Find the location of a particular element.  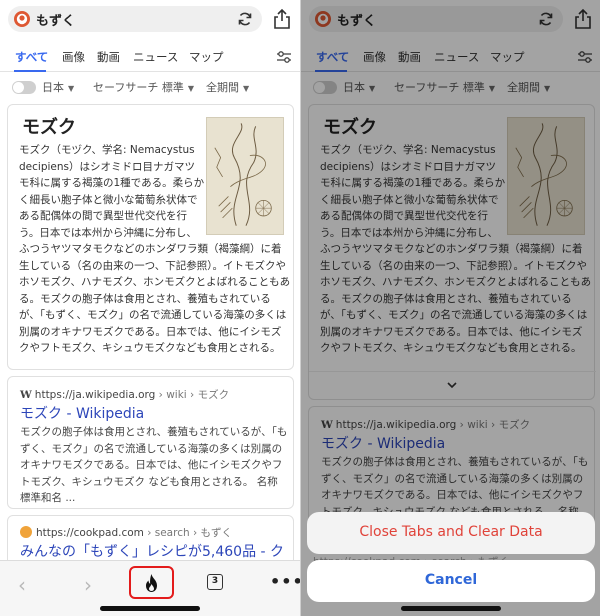

search-options: 日本 ▼ セーフサーチ 標準 ▼ 全期間 ▼ is located at coordinates (150, 87).